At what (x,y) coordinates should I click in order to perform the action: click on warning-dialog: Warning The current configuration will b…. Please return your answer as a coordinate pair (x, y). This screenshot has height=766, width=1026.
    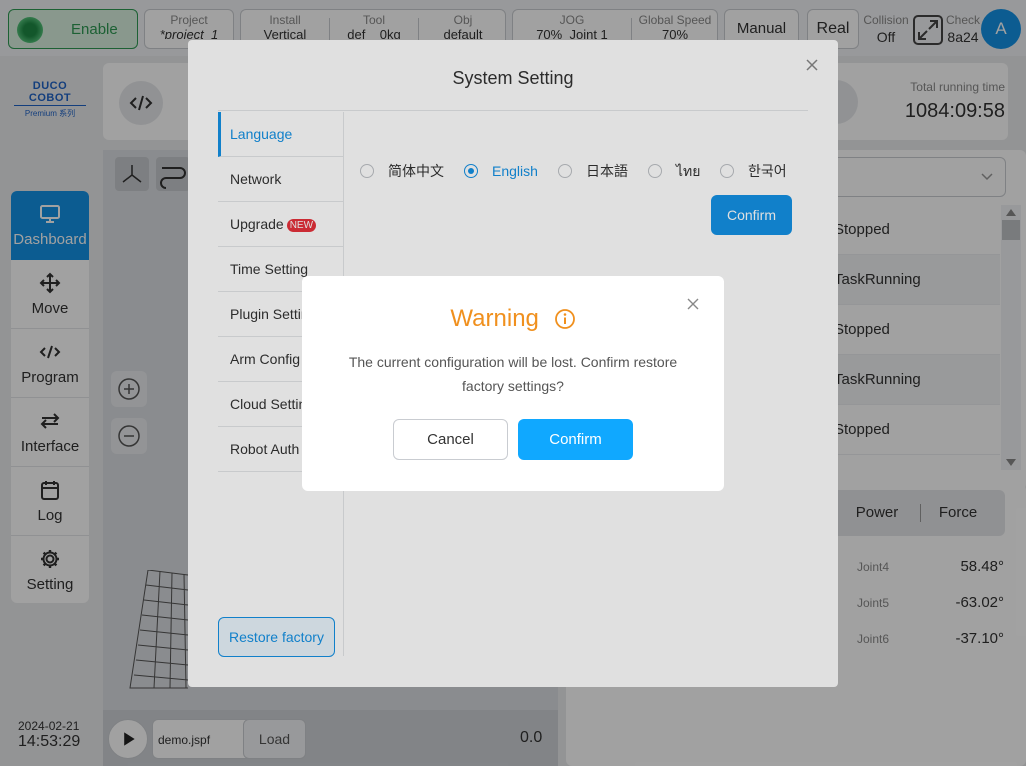
    Looking at the image, I should click on (513, 383).